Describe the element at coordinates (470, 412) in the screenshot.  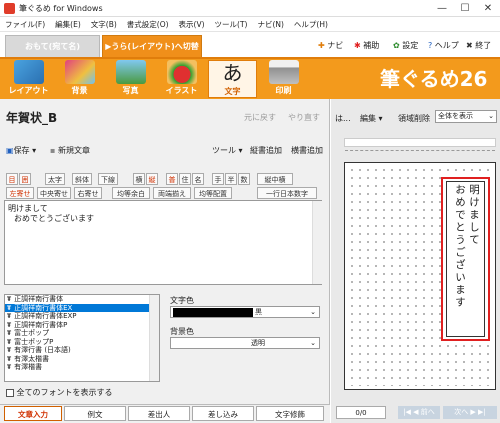
I see `next-page-button: 次へ ▶ ▶|` at that location.